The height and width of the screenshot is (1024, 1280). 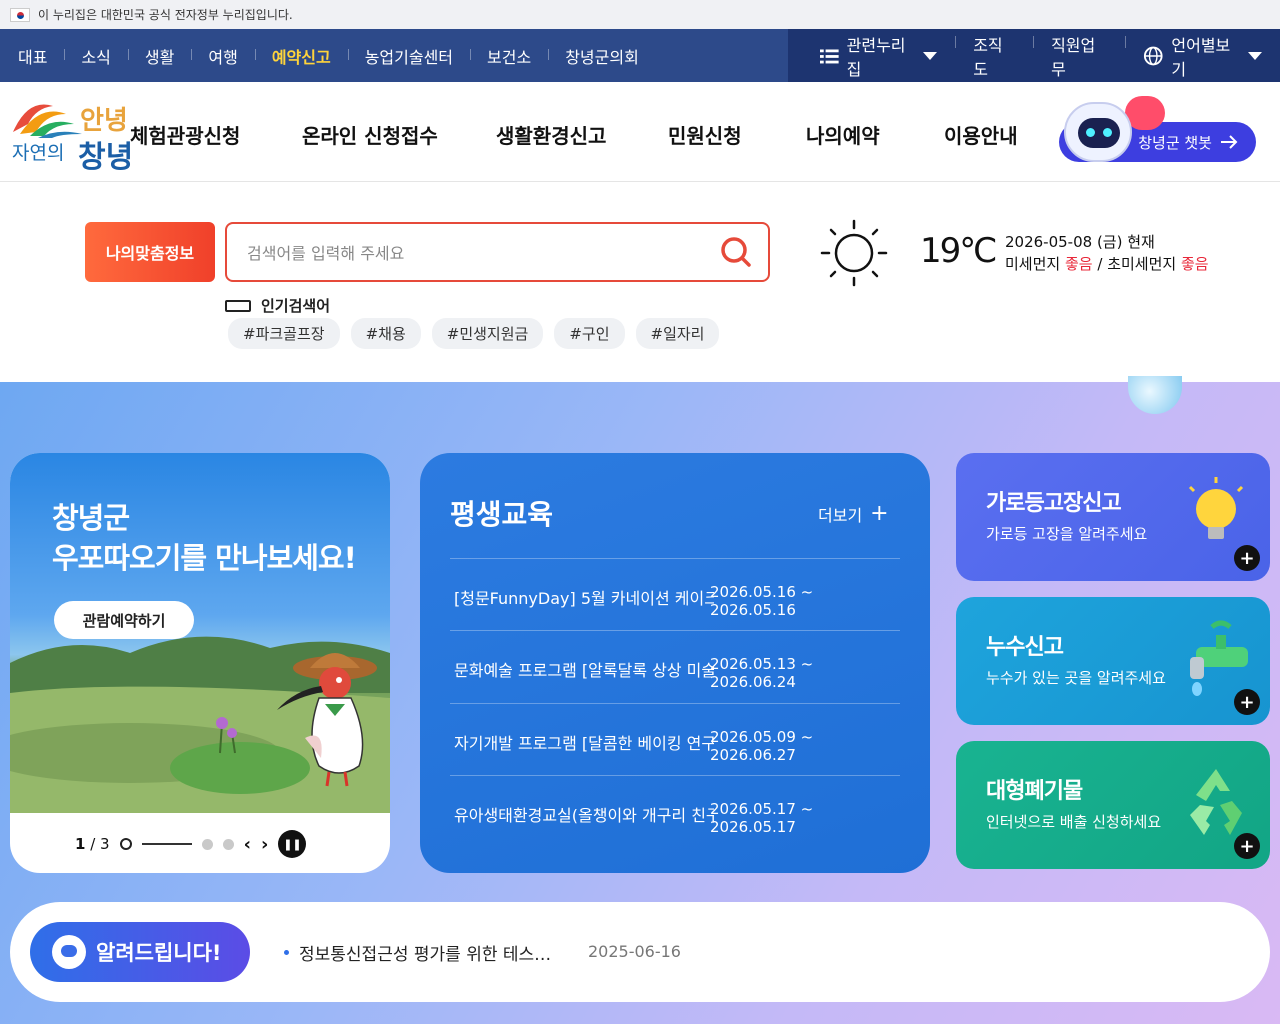 I want to click on chatbot-label: 창녕군 챗봇, so click(x=1175, y=142).